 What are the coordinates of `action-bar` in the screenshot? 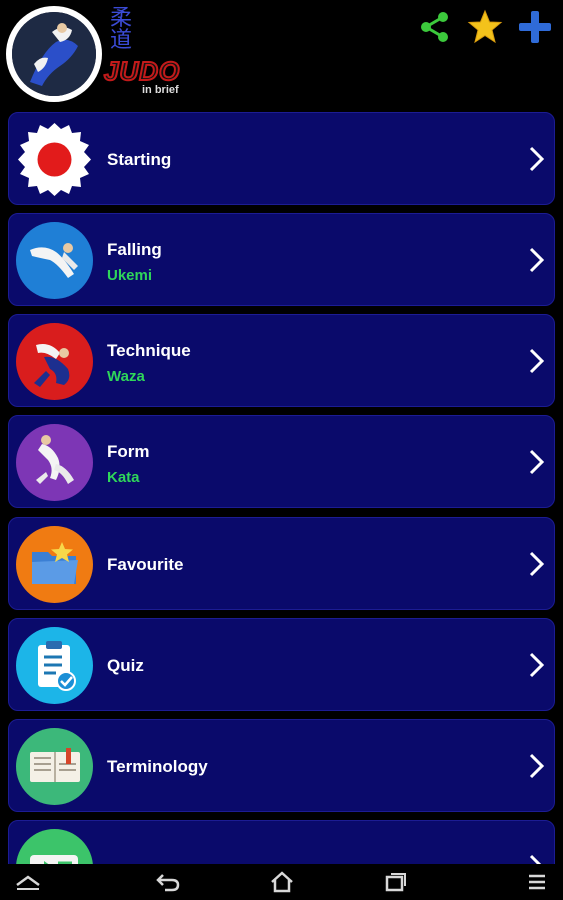 It's located at (485, 27).